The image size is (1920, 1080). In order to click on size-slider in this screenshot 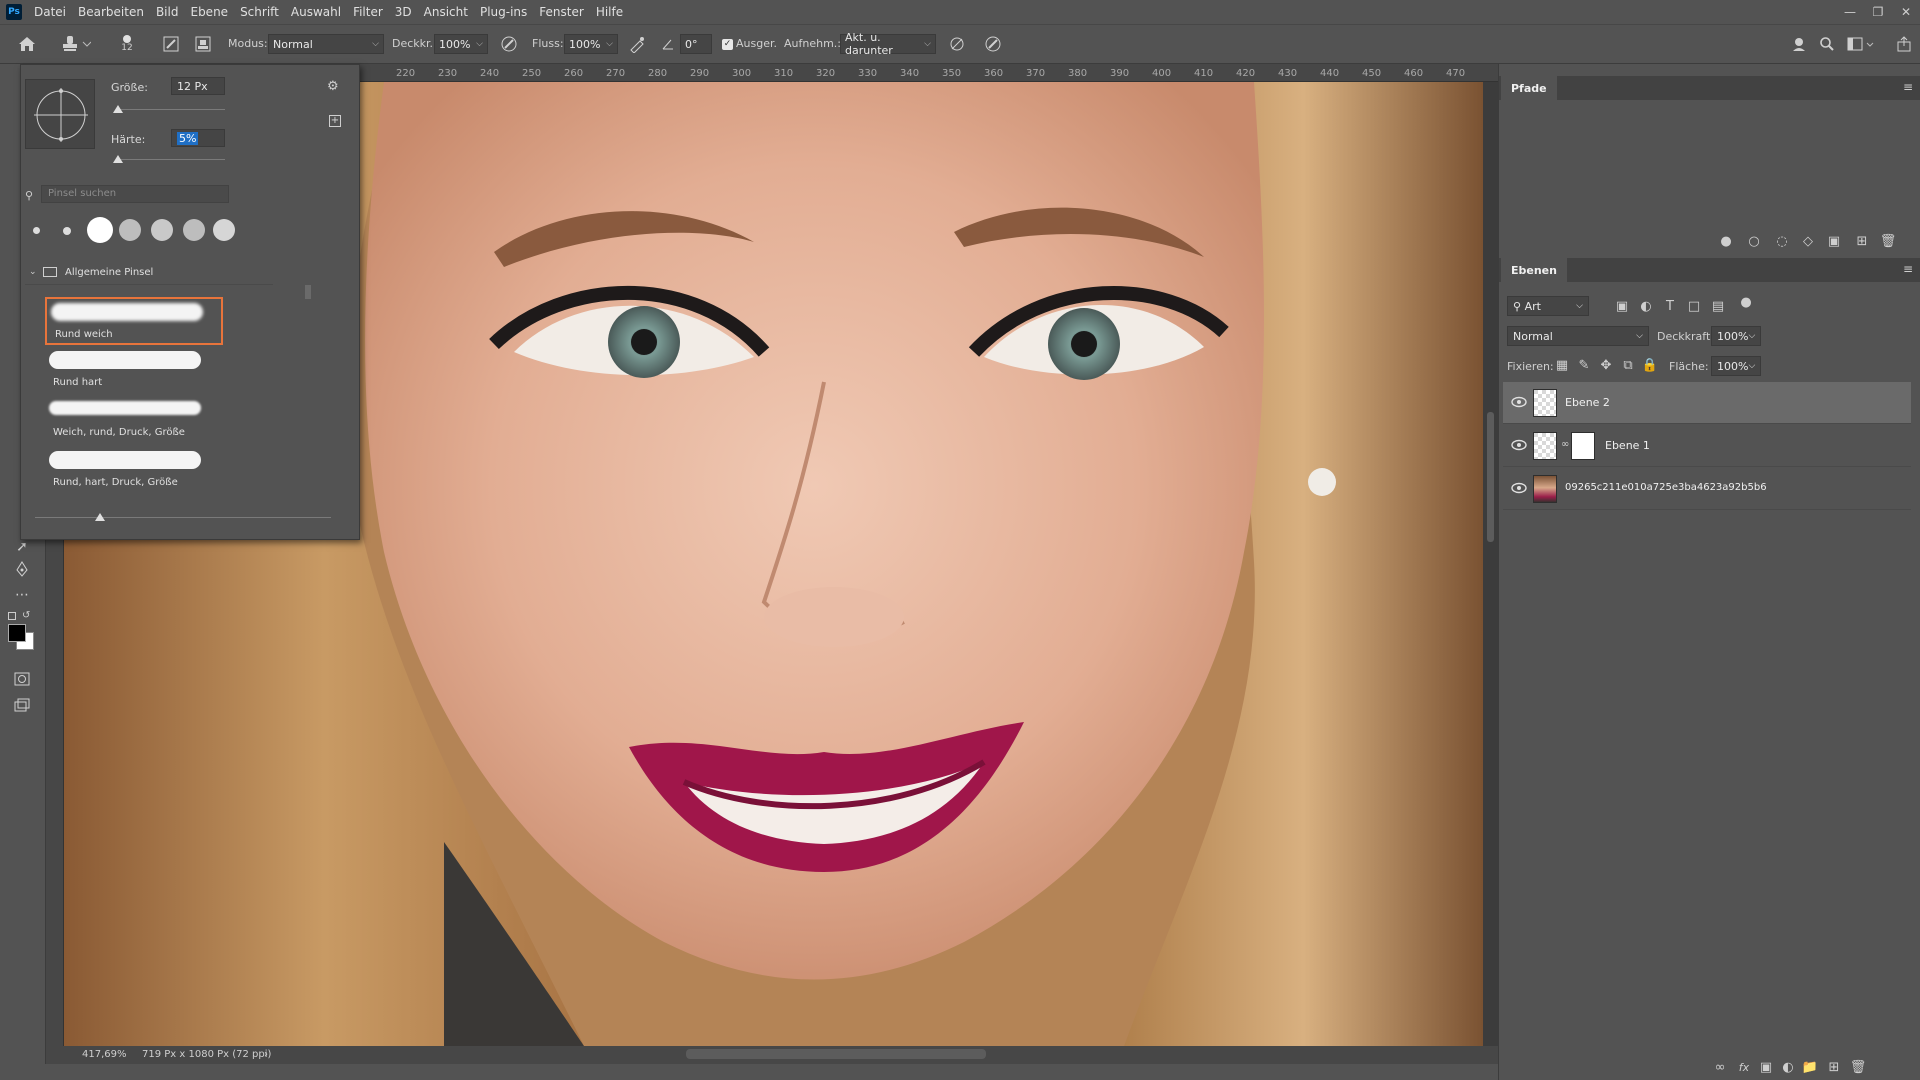, I will do `click(171, 109)`.